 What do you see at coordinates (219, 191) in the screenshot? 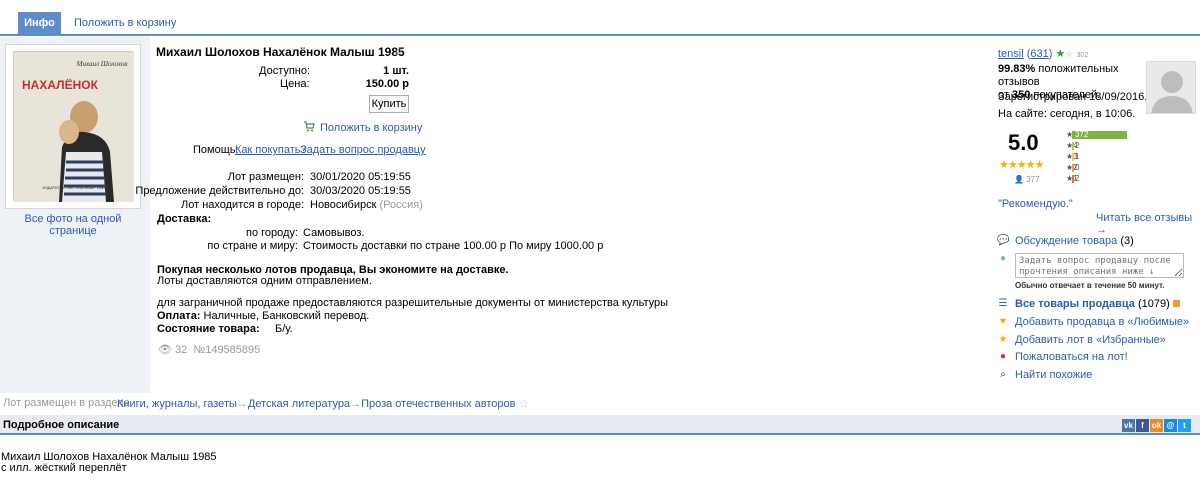
I see `valid-until-label: Предложение действительно до:` at bounding box center [219, 191].